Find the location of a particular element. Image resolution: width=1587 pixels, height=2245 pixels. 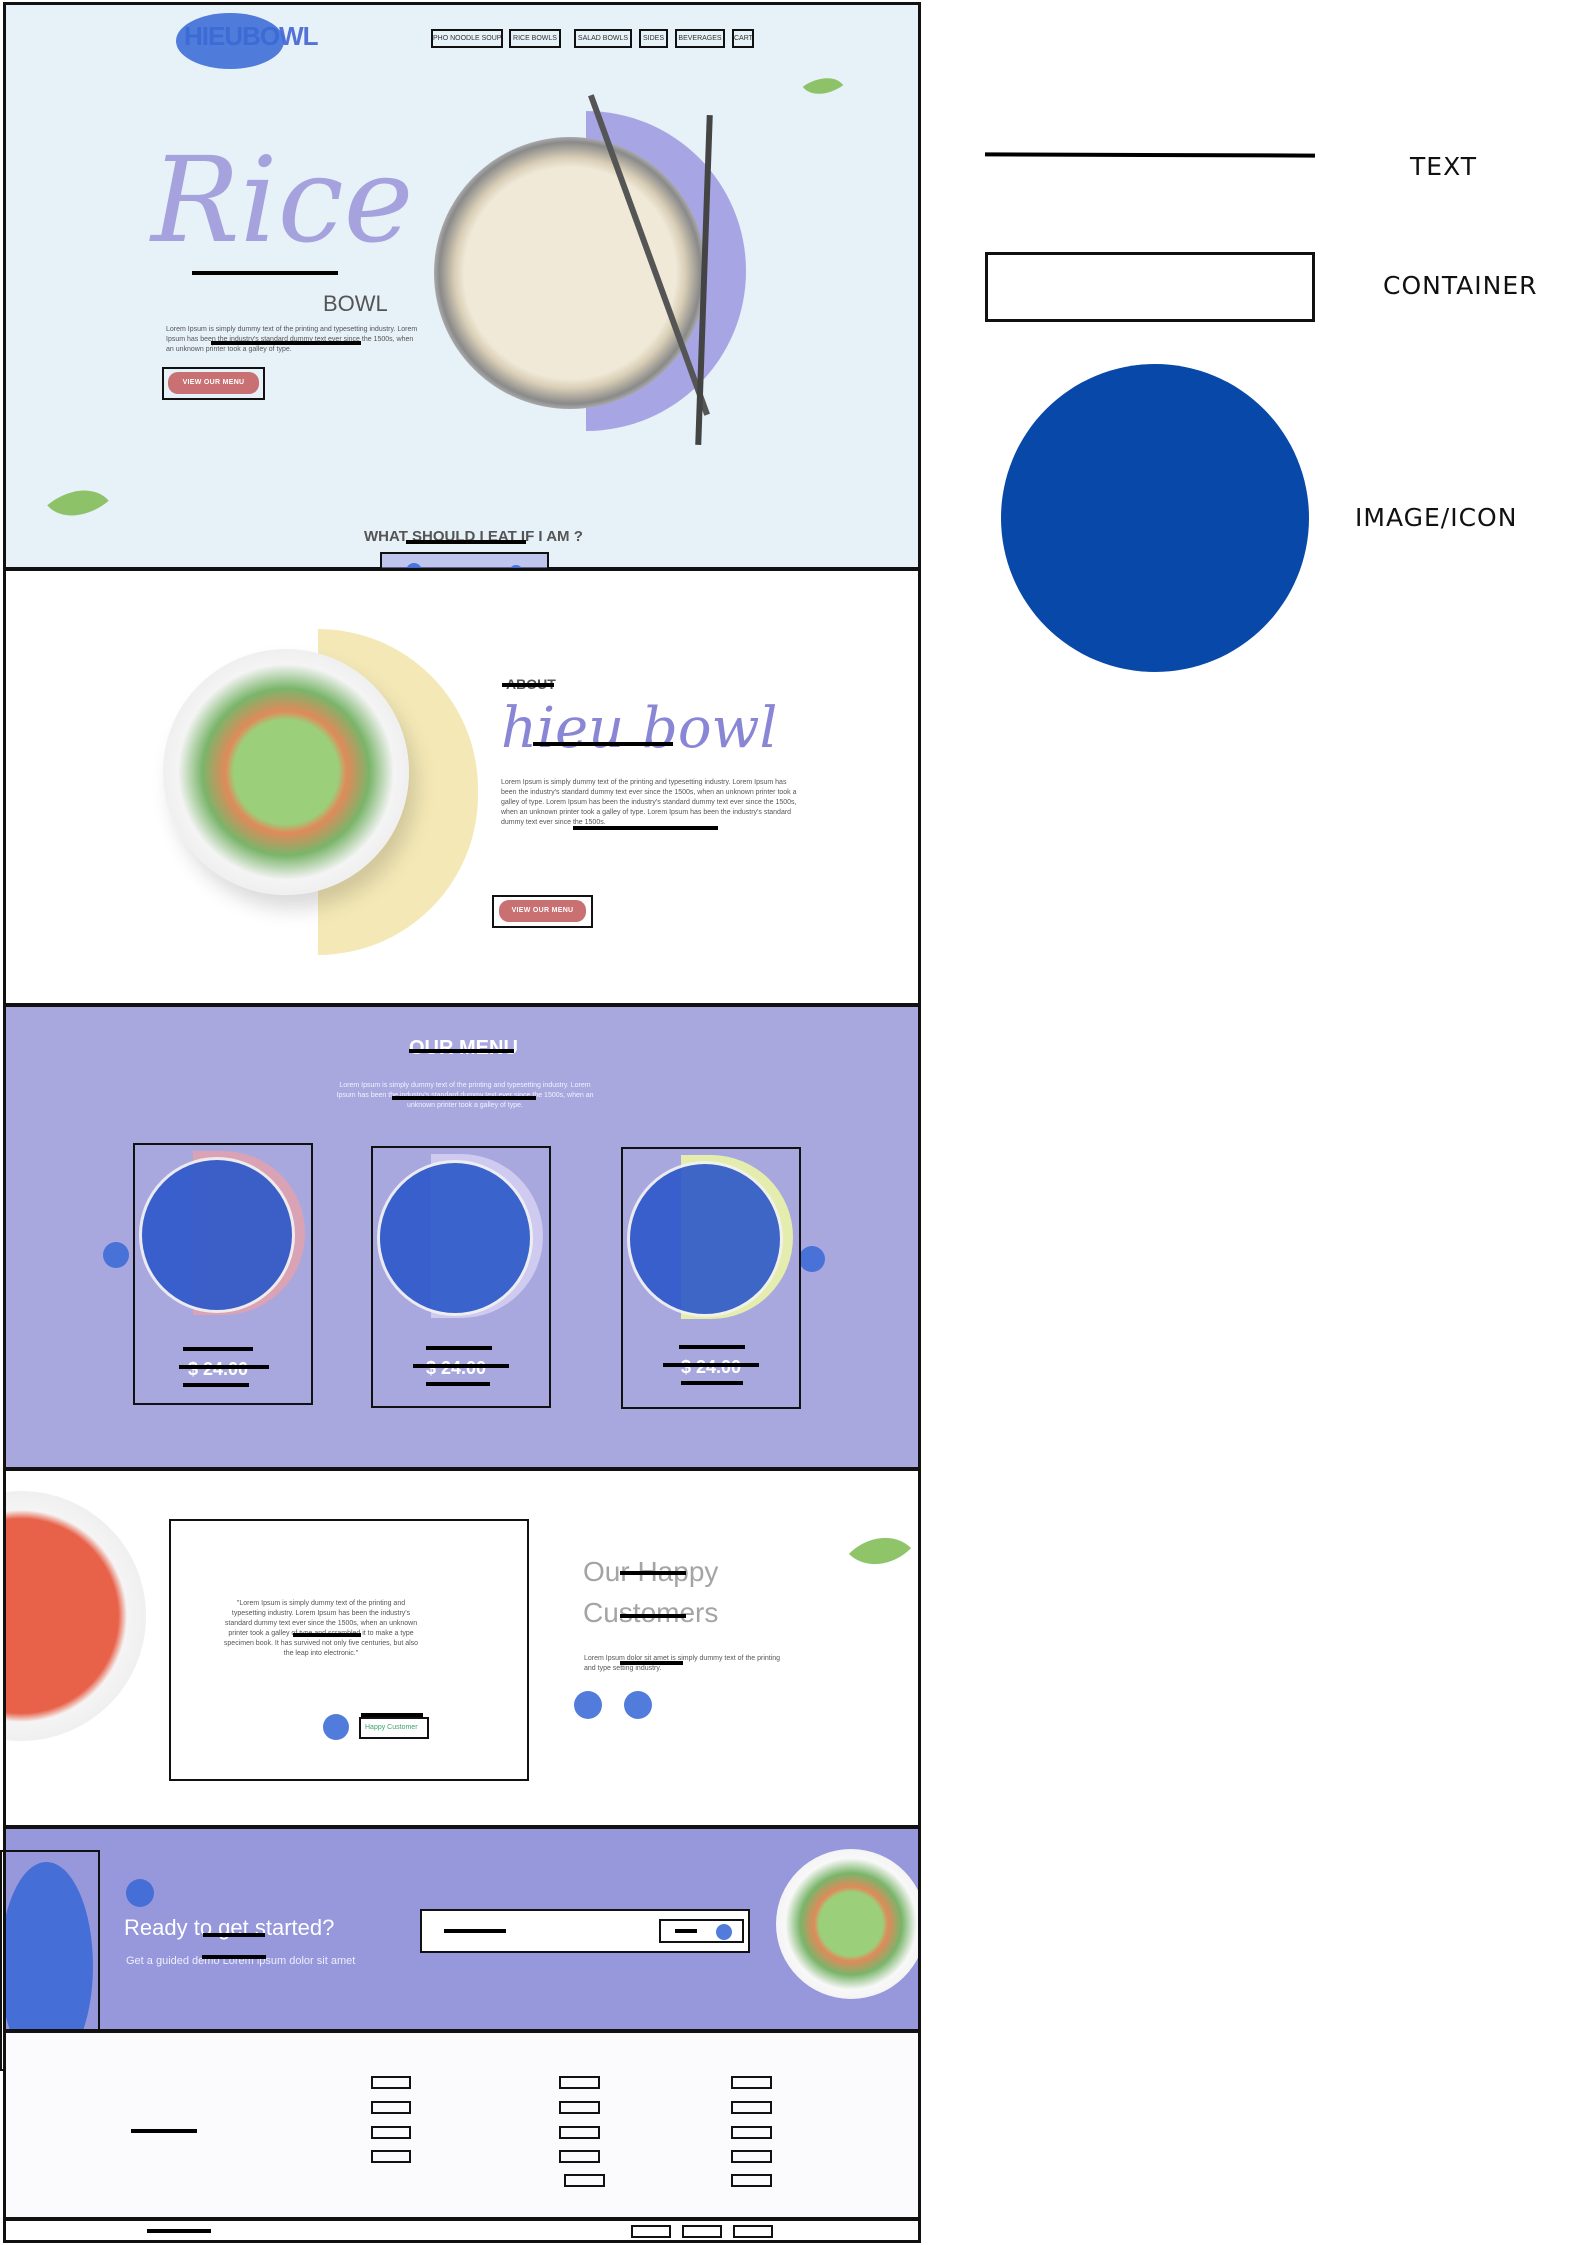

legend-text-label: TEXT is located at coordinates (1444, 166).